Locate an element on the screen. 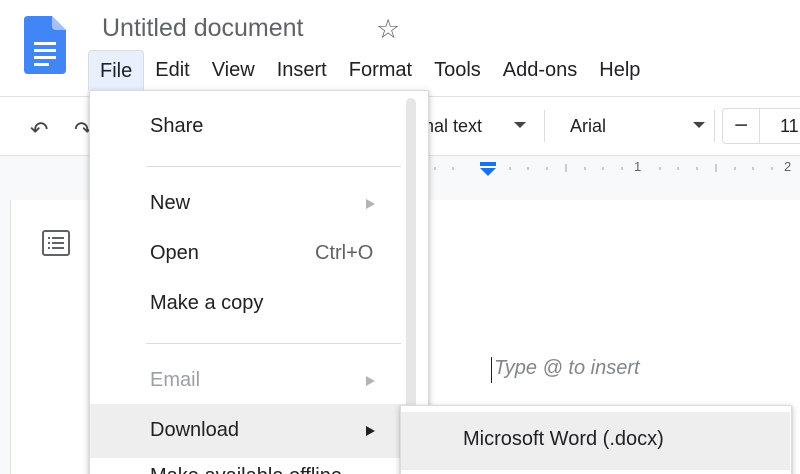  indent-marker-icon is located at coordinates (488, 169).